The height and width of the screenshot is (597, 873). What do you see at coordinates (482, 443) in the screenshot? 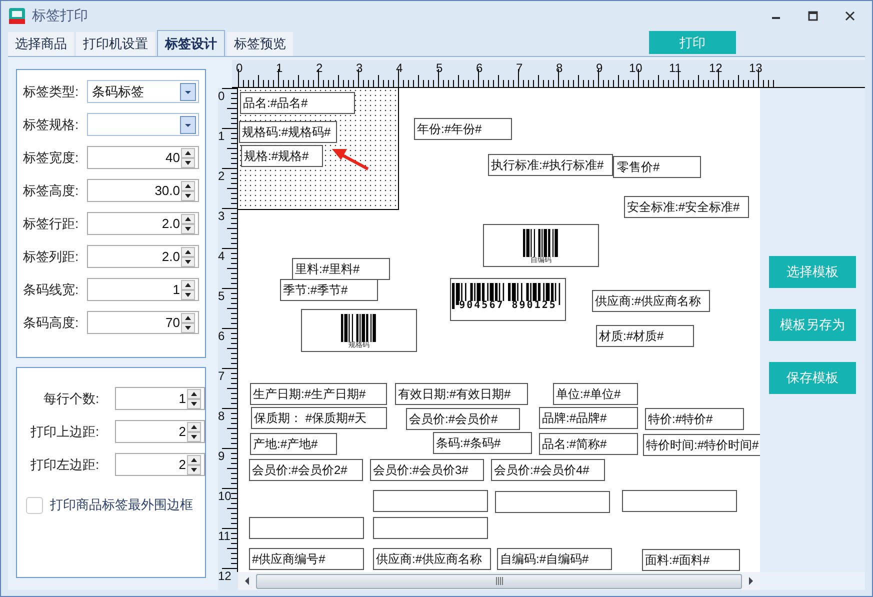
I see `text-field-element: 条码:#条码#` at bounding box center [482, 443].